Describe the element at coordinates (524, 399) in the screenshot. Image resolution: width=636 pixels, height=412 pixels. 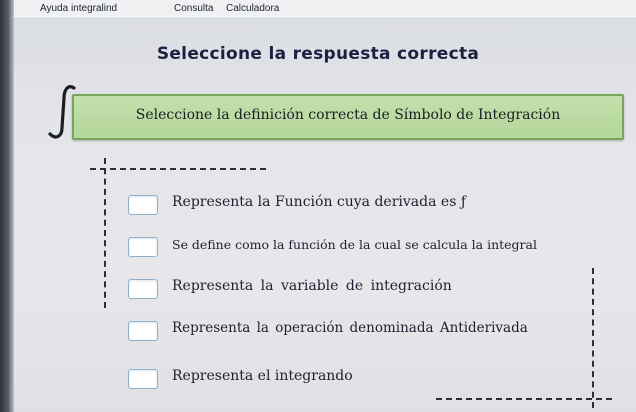
I see `dashed-divider-bottom` at that location.